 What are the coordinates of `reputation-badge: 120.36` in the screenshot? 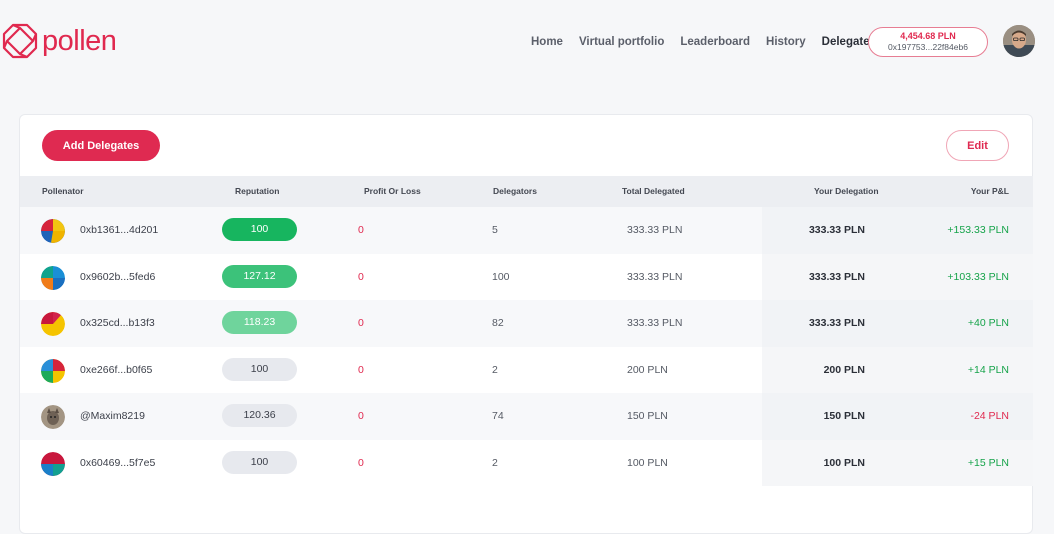 It's located at (259, 415).